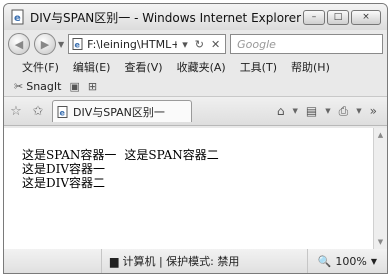 This screenshot has width=392, height=277. I want to click on back-icon: ◀, so click(19, 44).